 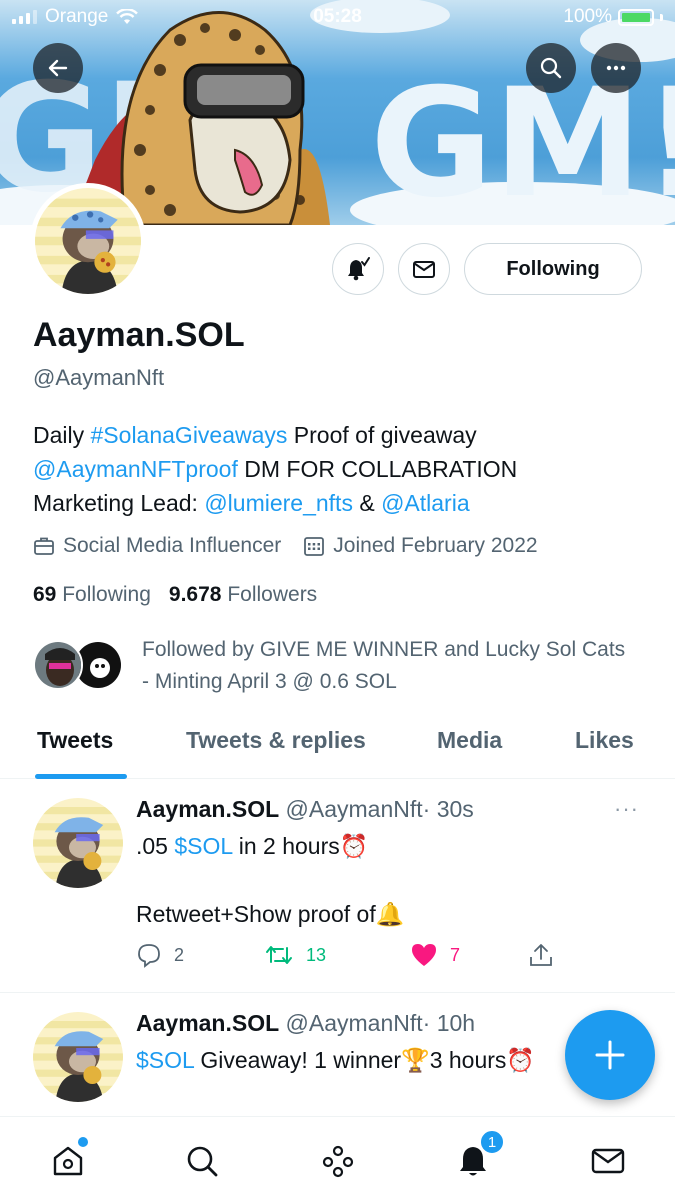 I want to click on share-icon, so click(x=541, y=955).